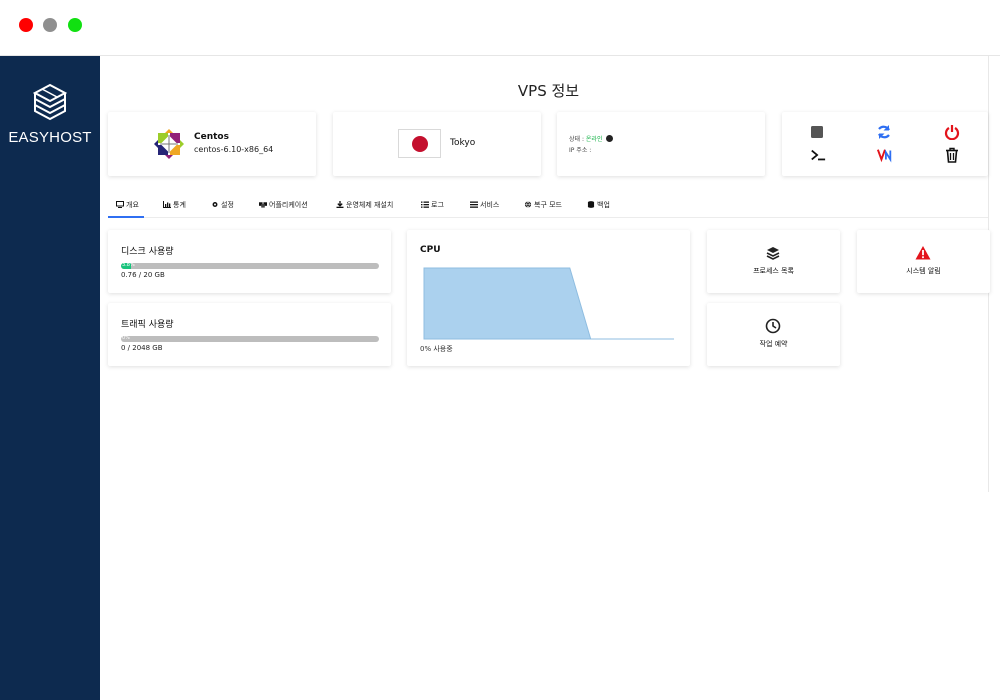 The height and width of the screenshot is (700, 1000). I want to click on location-card: Tokyo, so click(437, 144).